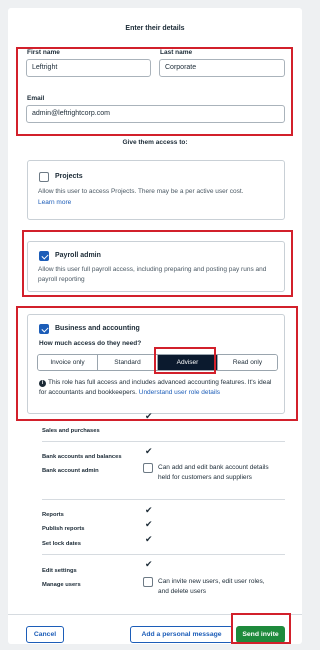 The width and height of the screenshot is (320, 650). What do you see at coordinates (157, 263) in the screenshot?
I see `highlight-payroll` at bounding box center [157, 263].